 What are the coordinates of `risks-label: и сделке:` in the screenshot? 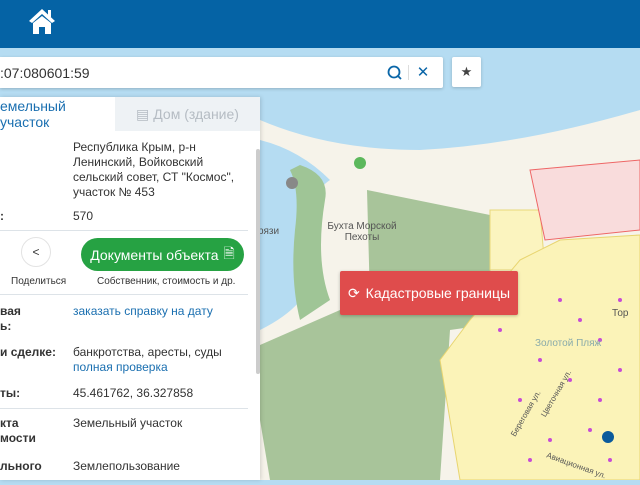 It's located at (28, 352).